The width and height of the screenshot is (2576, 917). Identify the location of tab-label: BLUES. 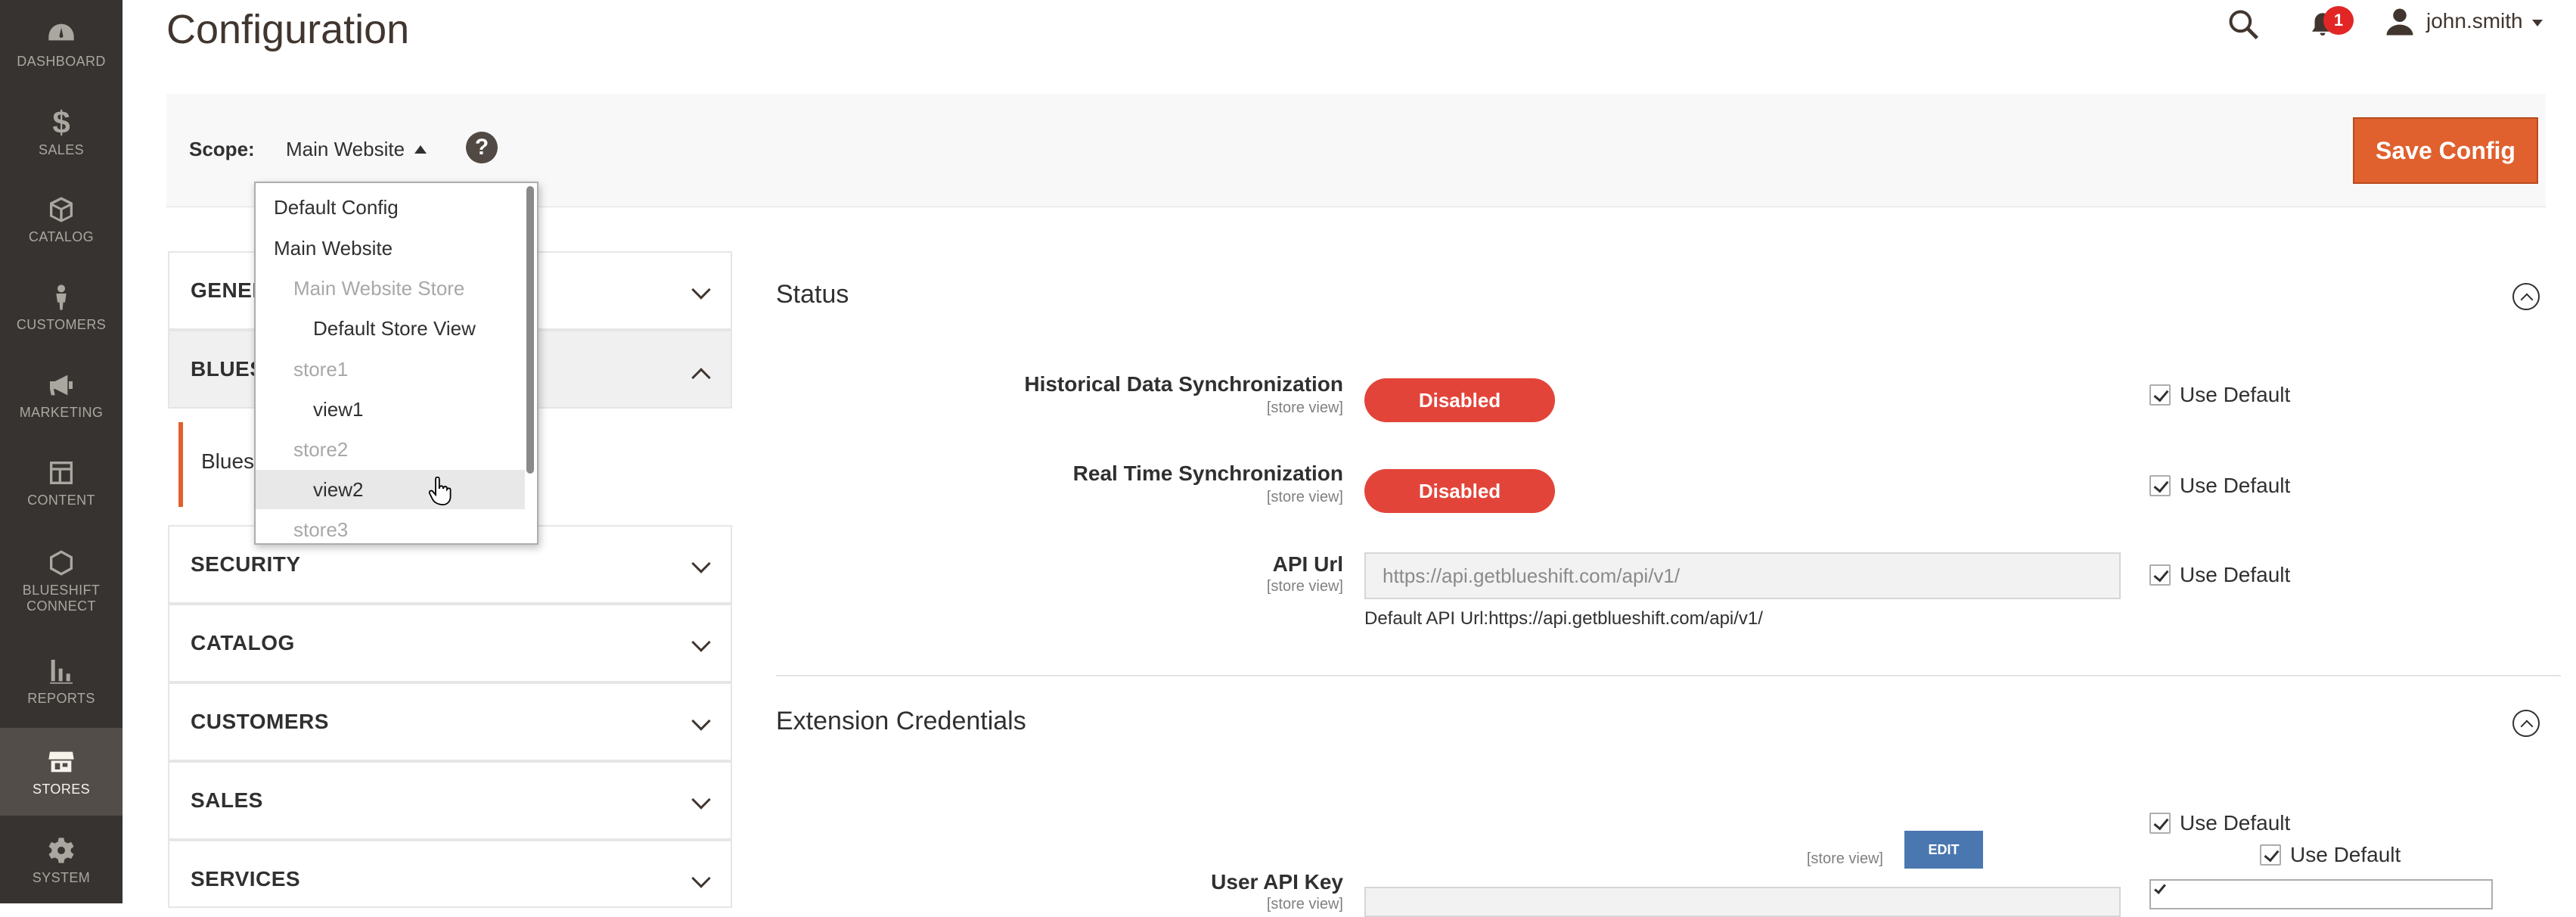
(228, 369).